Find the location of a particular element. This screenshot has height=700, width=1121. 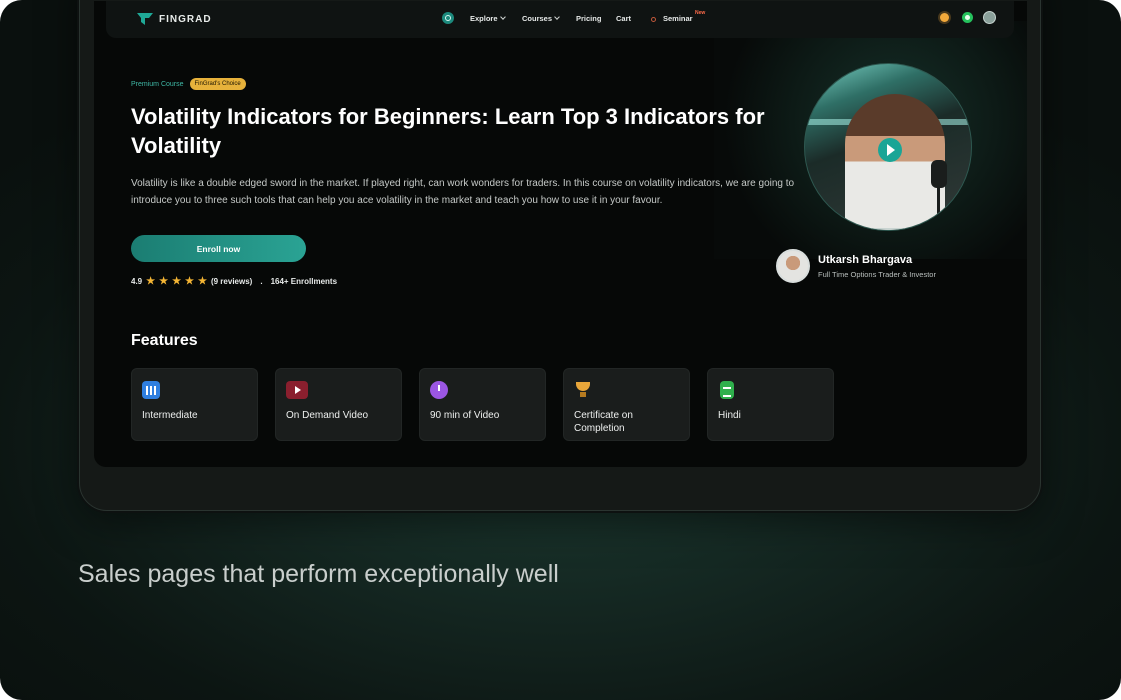

seminar-icon is located at coordinates (653, 19).